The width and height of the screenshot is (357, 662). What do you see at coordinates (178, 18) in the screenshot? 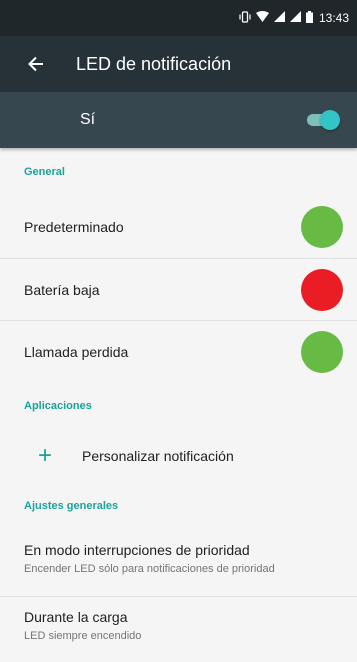
I see `status-bar: 13:43` at bounding box center [178, 18].